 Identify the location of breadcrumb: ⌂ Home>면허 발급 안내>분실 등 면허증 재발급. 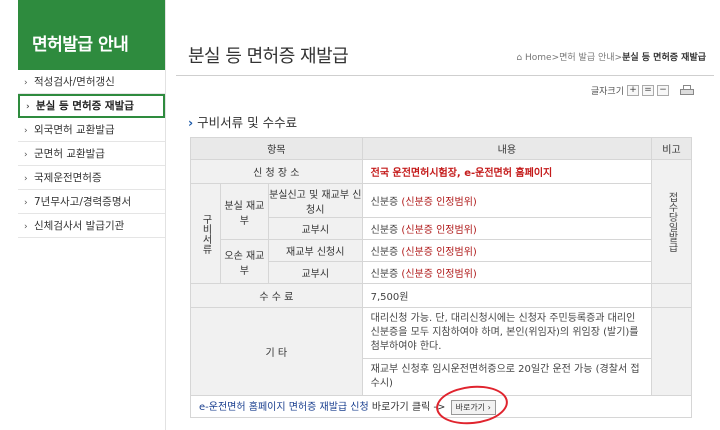
(611, 56).